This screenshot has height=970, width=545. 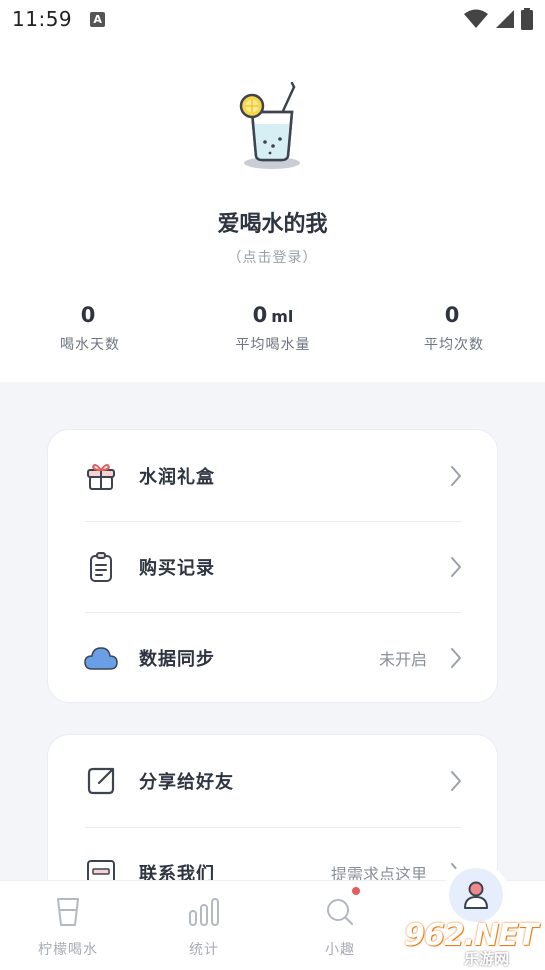 I want to click on cup-icon, so click(x=68, y=912).